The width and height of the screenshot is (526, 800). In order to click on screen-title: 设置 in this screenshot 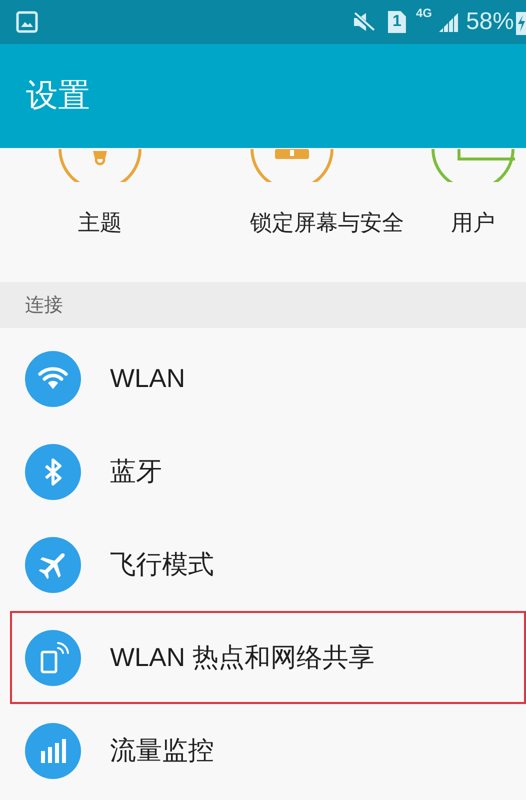, I will do `click(58, 95)`.